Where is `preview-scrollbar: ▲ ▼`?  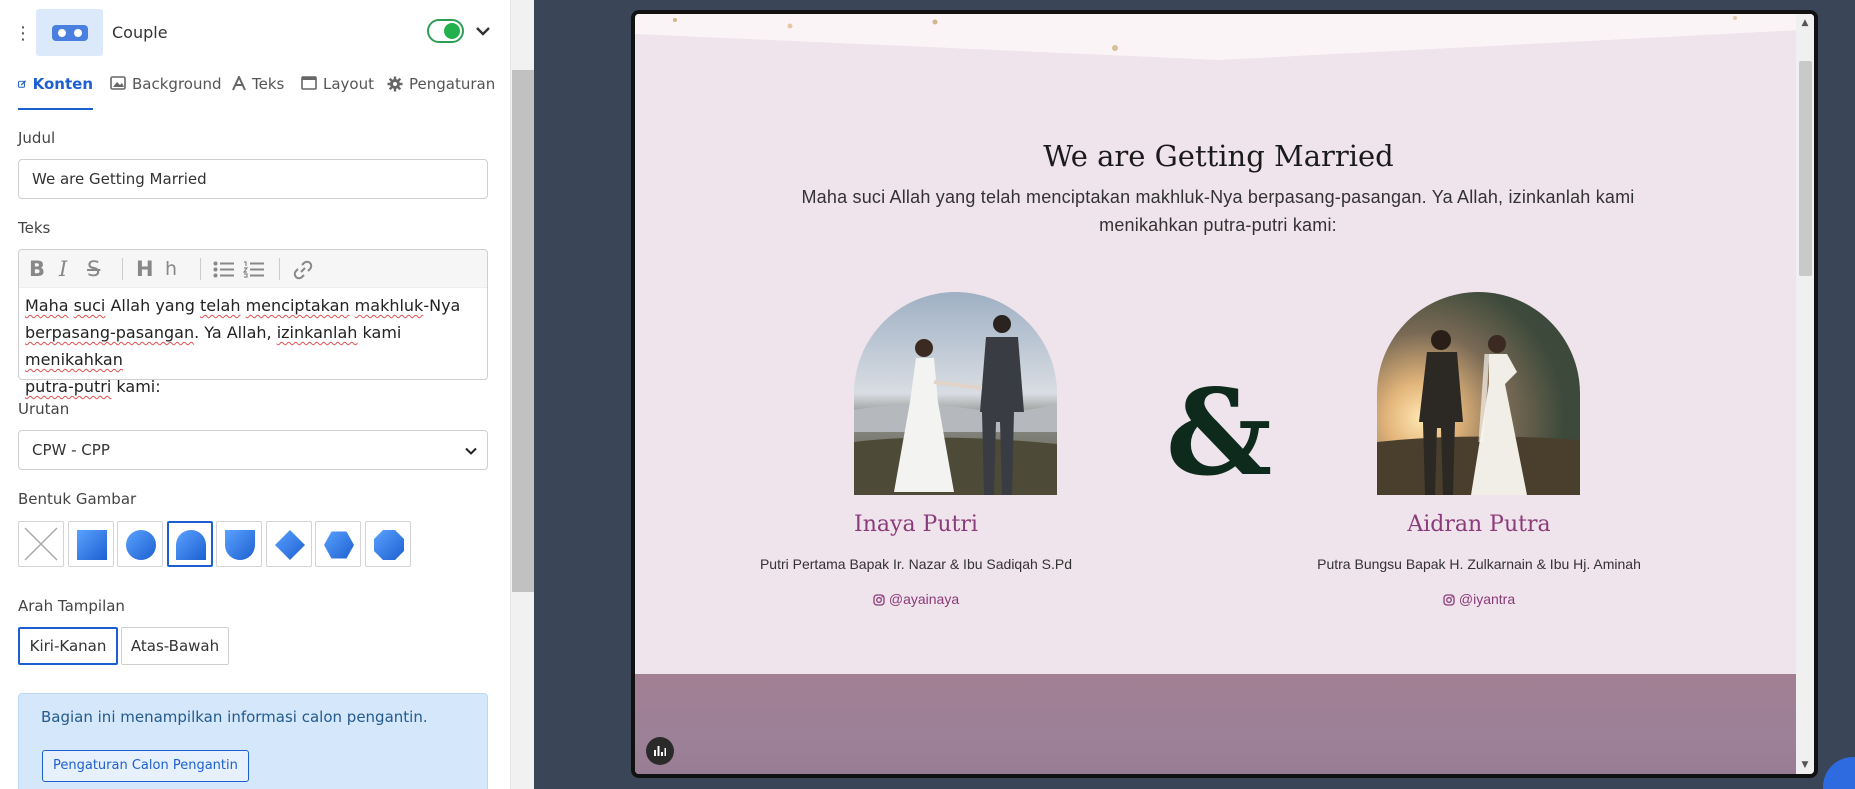 preview-scrollbar: ▲ ▼ is located at coordinates (1805, 394).